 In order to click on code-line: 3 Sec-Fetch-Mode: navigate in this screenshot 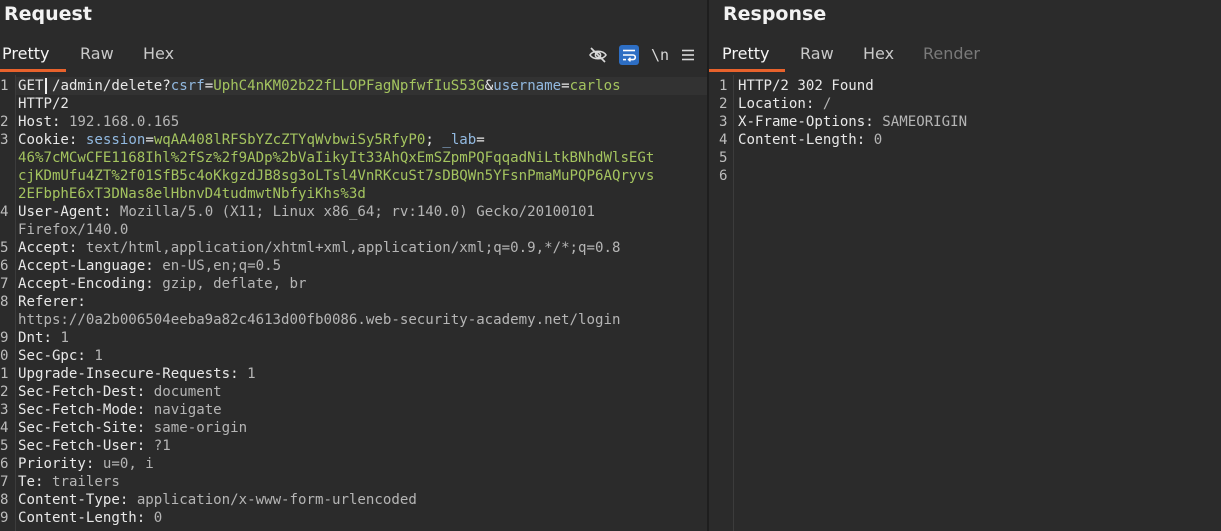, I will do `click(353, 410)`.